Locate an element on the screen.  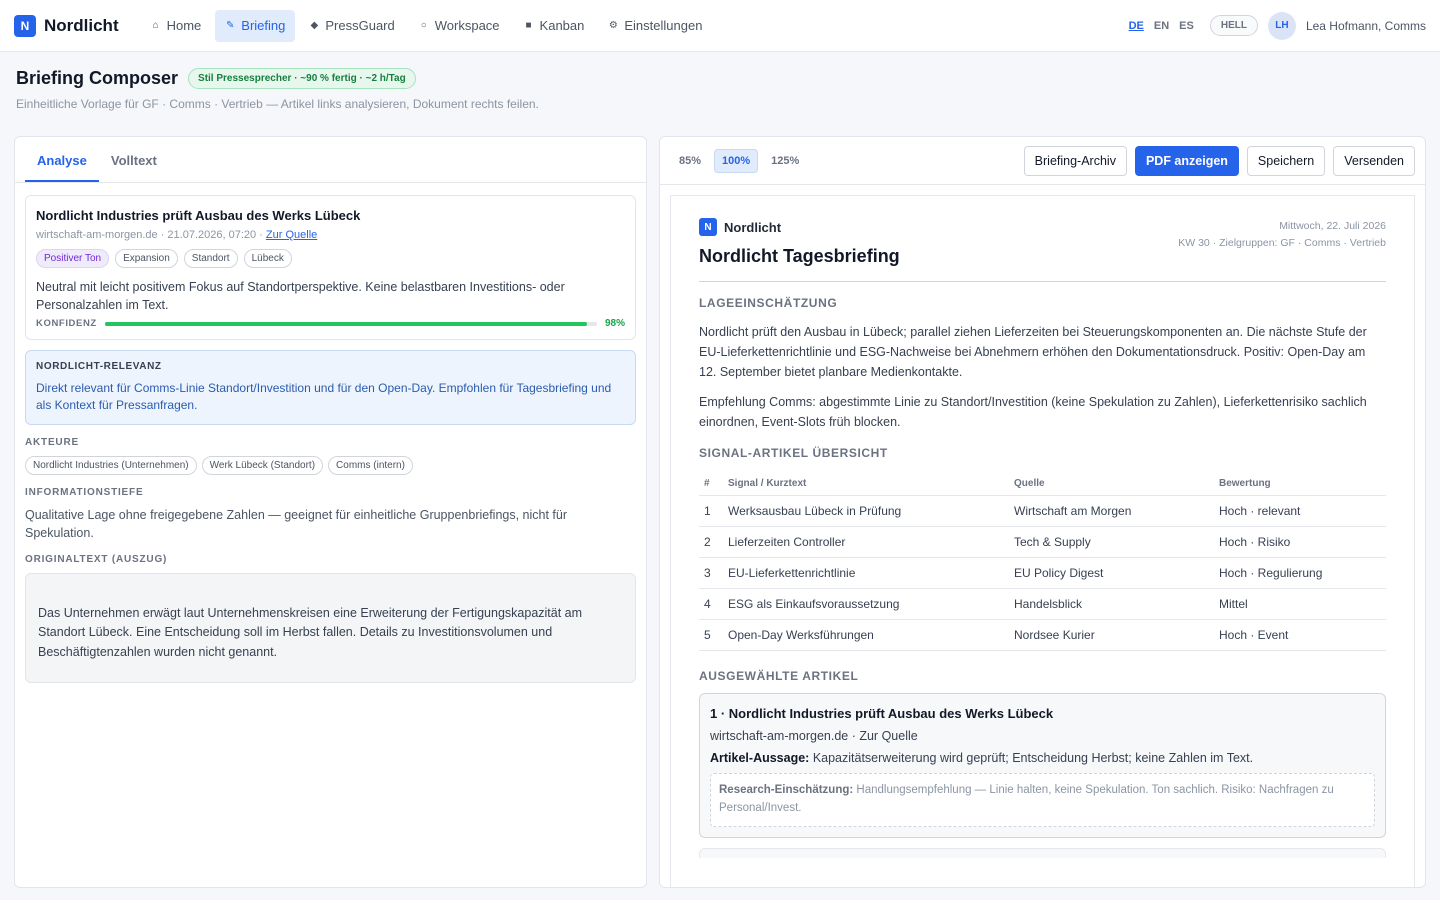
actors-label: AKTEURE is located at coordinates (52, 442).